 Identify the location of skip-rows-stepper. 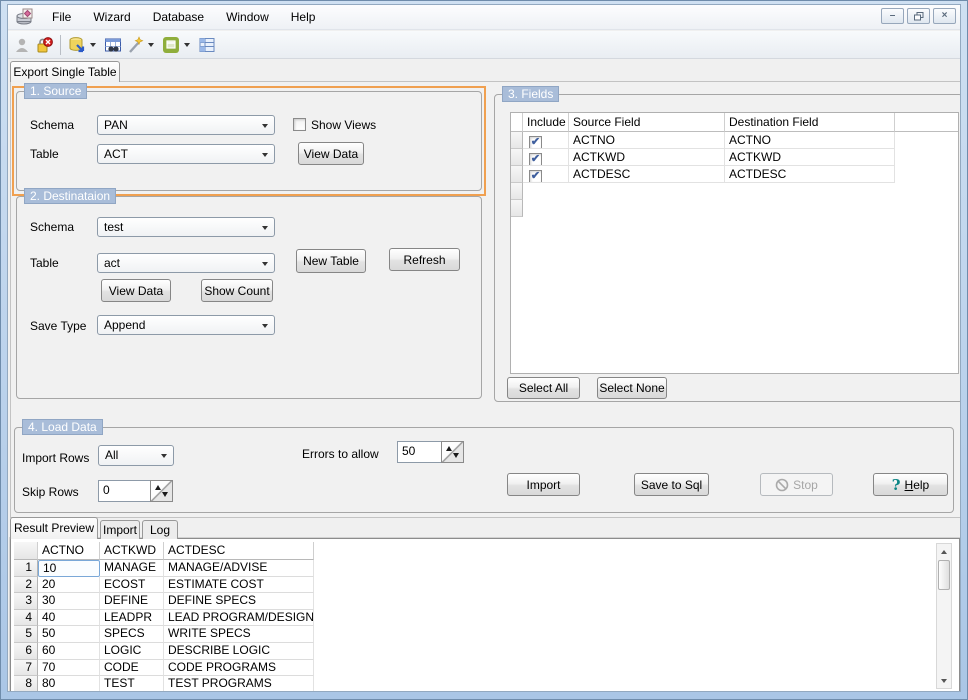
(161, 491).